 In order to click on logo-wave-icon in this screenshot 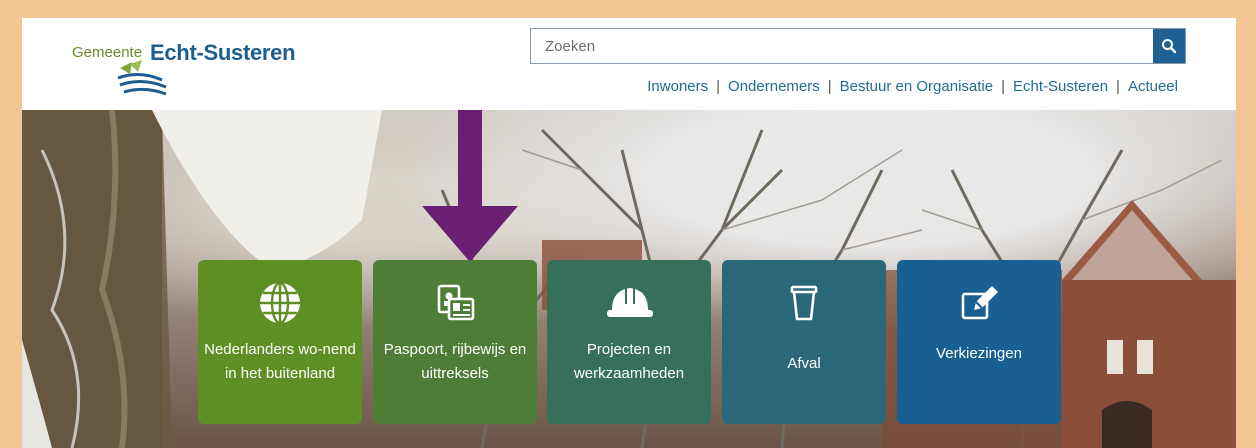, I will do `click(144, 79)`.